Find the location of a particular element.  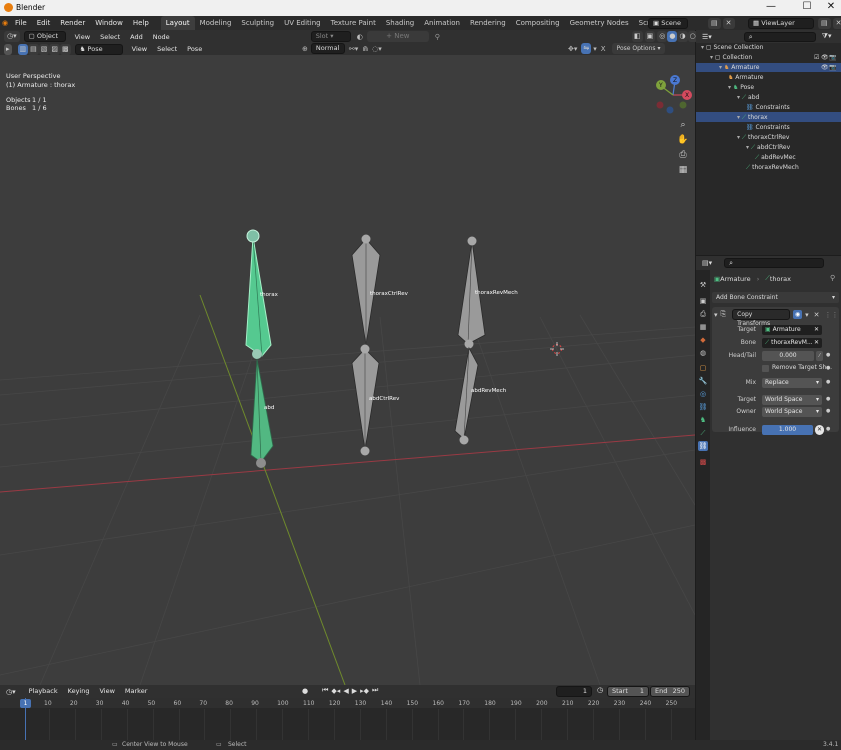

preview-range-icon: ◷ is located at coordinates (600, 690).